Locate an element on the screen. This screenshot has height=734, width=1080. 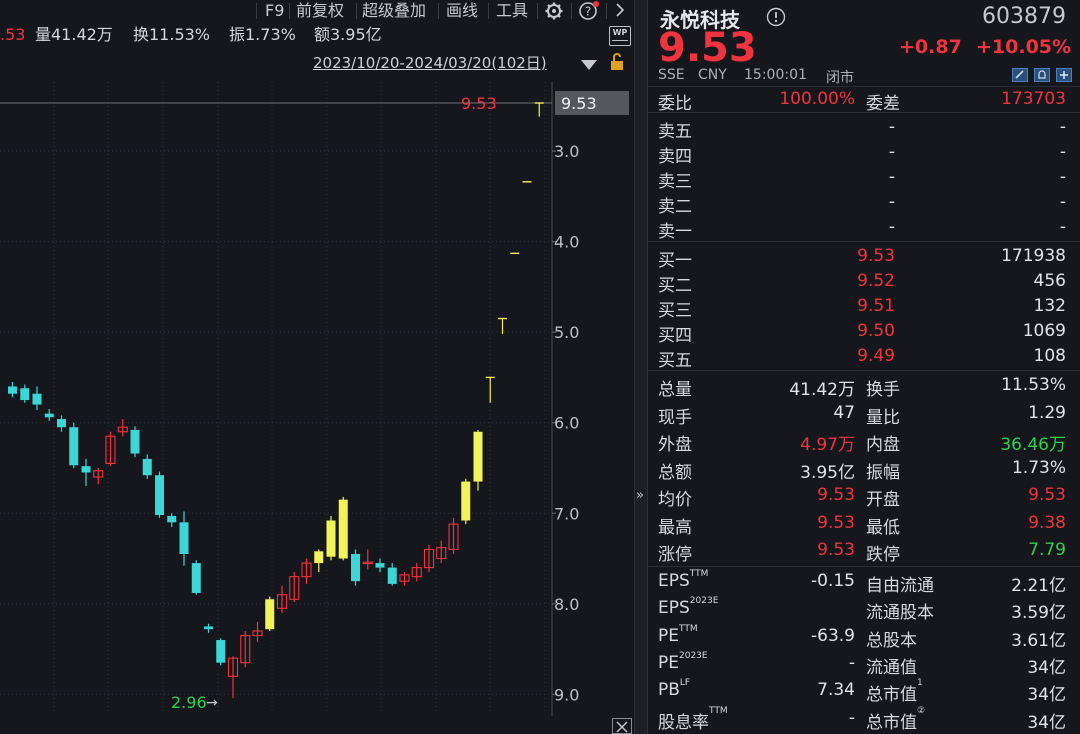
fundamental-label-sup: TTM is located at coordinates (699, 574).